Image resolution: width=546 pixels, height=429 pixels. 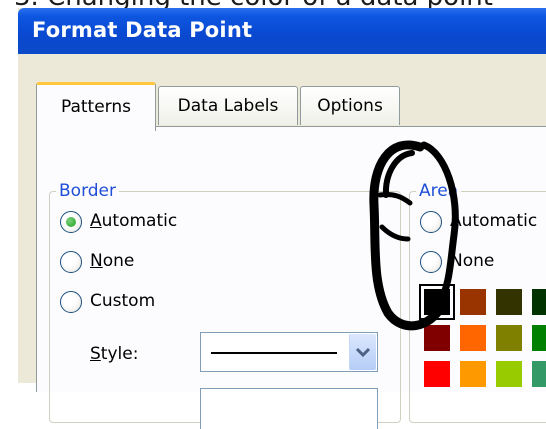 I want to click on style-label: Style:, so click(x=114, y=354).